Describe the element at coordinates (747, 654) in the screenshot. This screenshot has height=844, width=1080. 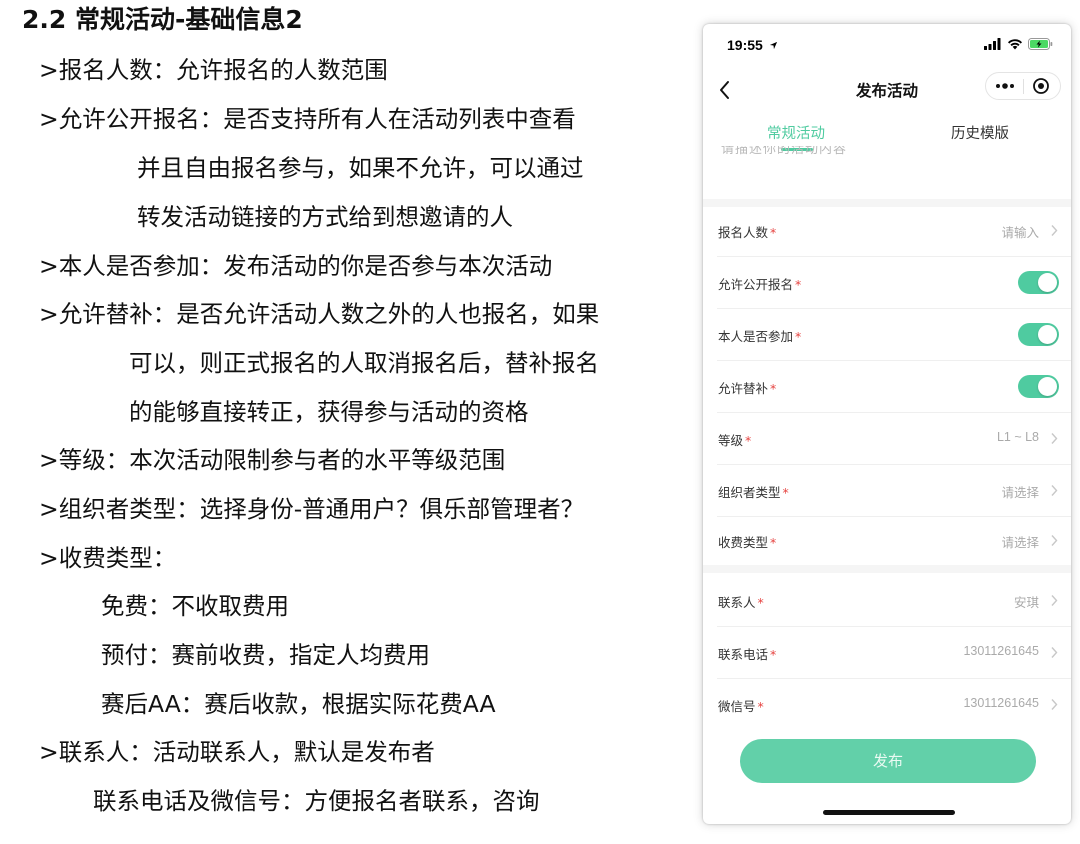
I see `row-label: 联系电话 *` at that location.